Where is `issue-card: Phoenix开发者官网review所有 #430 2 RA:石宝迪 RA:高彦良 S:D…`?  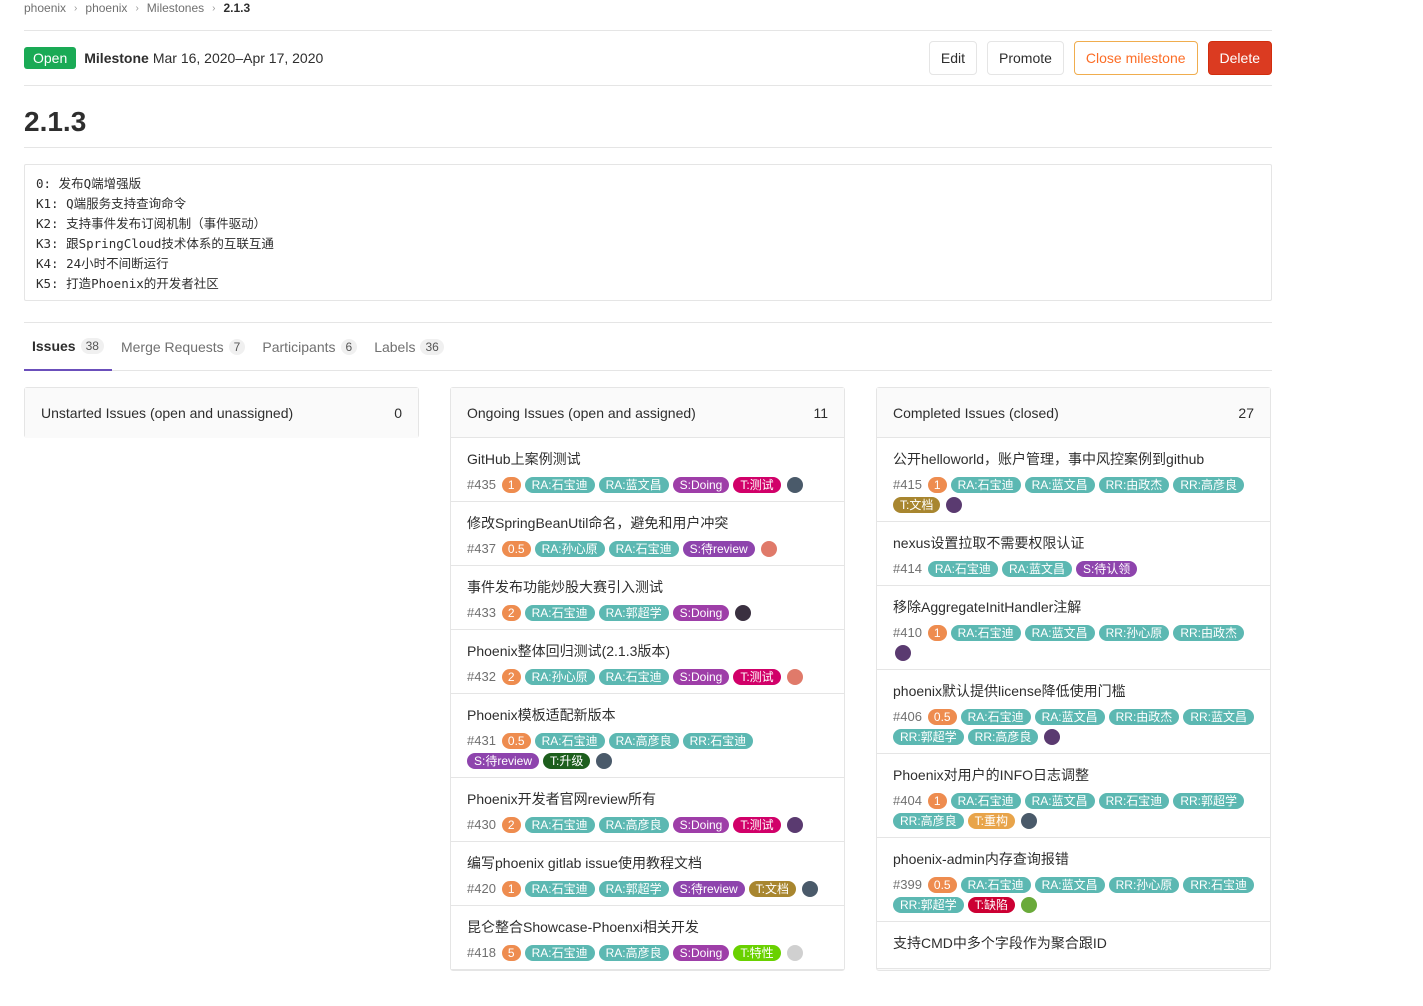
issue-card: Phoenix开发者官网review所有 #430 2 RA:石宝迪 RA:高彦良 S:D… is located at coordinates (647, 810).